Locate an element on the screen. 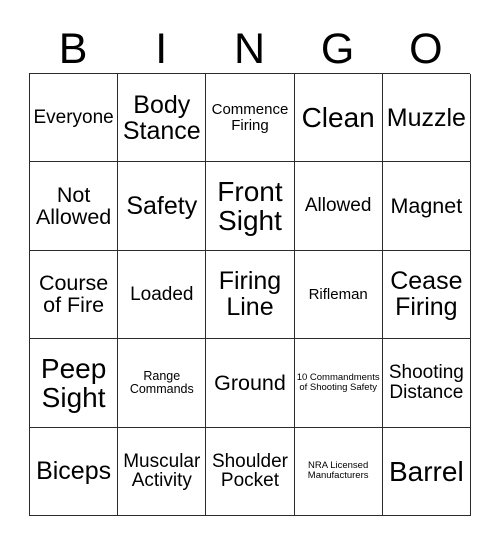 The width and height of the screenshot is (500, 544). bingo-header-letter-i: I is located at coordinates (161, 49).